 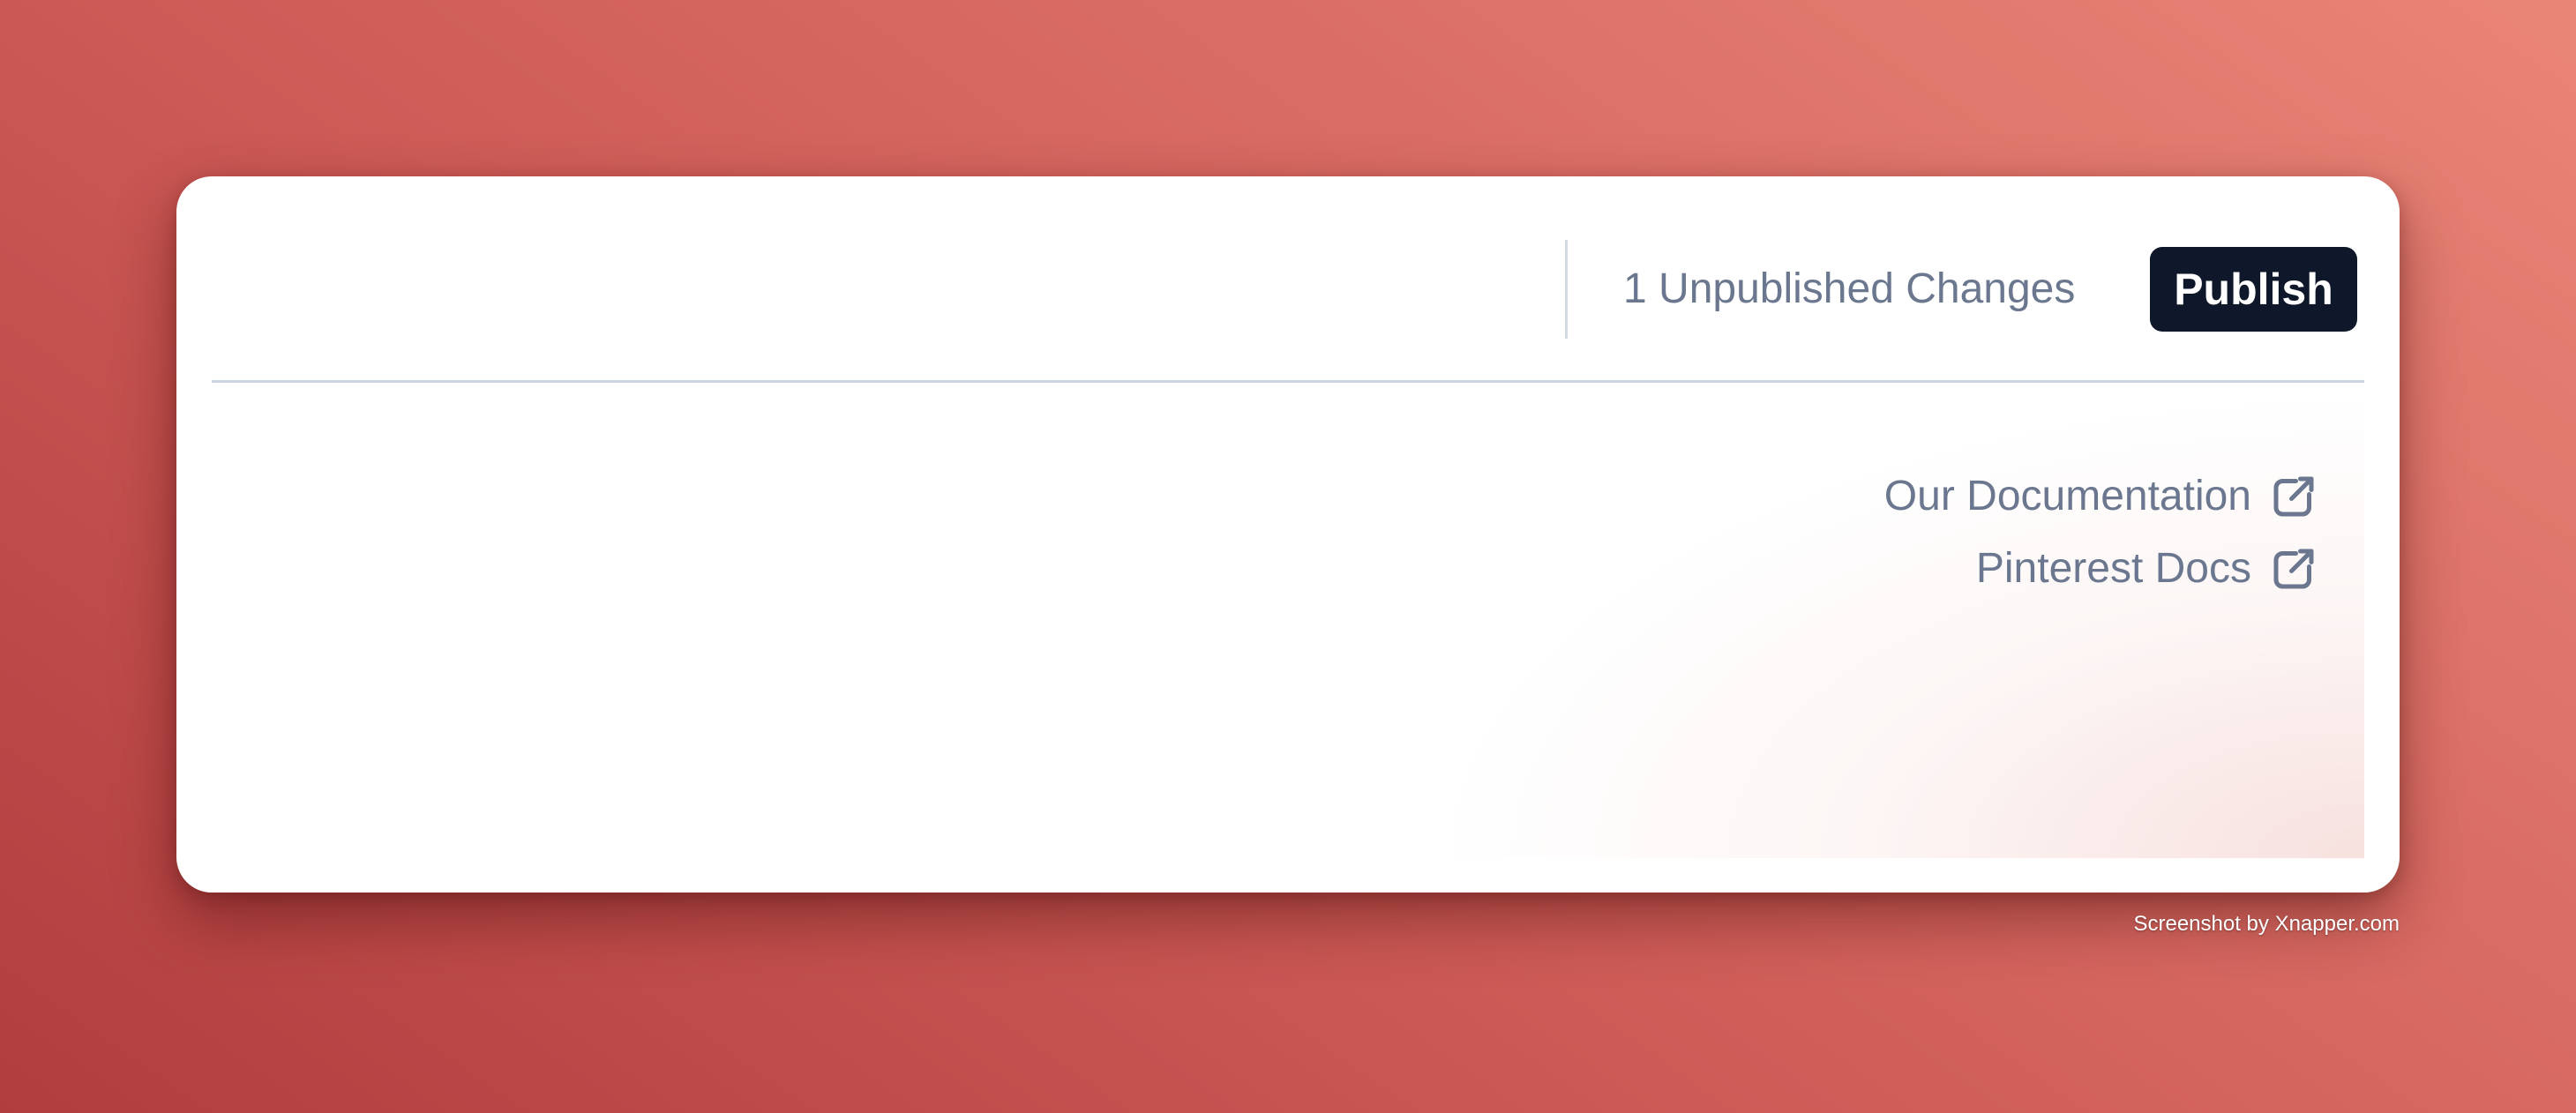 What do you see at coordinates (2267, 924) in the screenshot?
I see `screenshot-credit: Screenshot by Xnapper.com` at bounding box center [2267, 924].